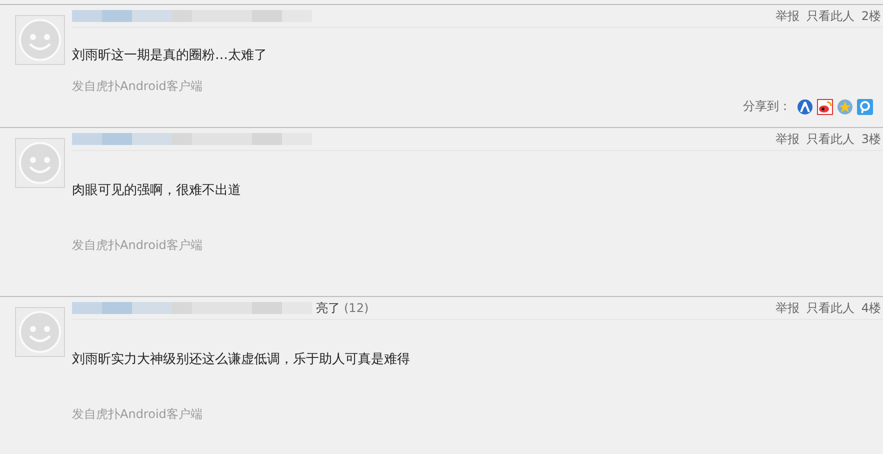  What do you see at coordinates (871, 308) in the screenshot?
I see `floor-number: 4楼` at bounding box center [871, 308].